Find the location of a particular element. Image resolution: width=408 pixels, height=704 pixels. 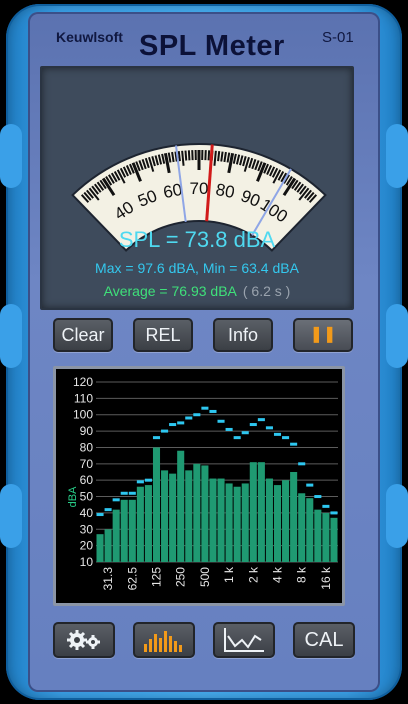

x-tick-label: 31.3 is located at coordinates (108, 579).